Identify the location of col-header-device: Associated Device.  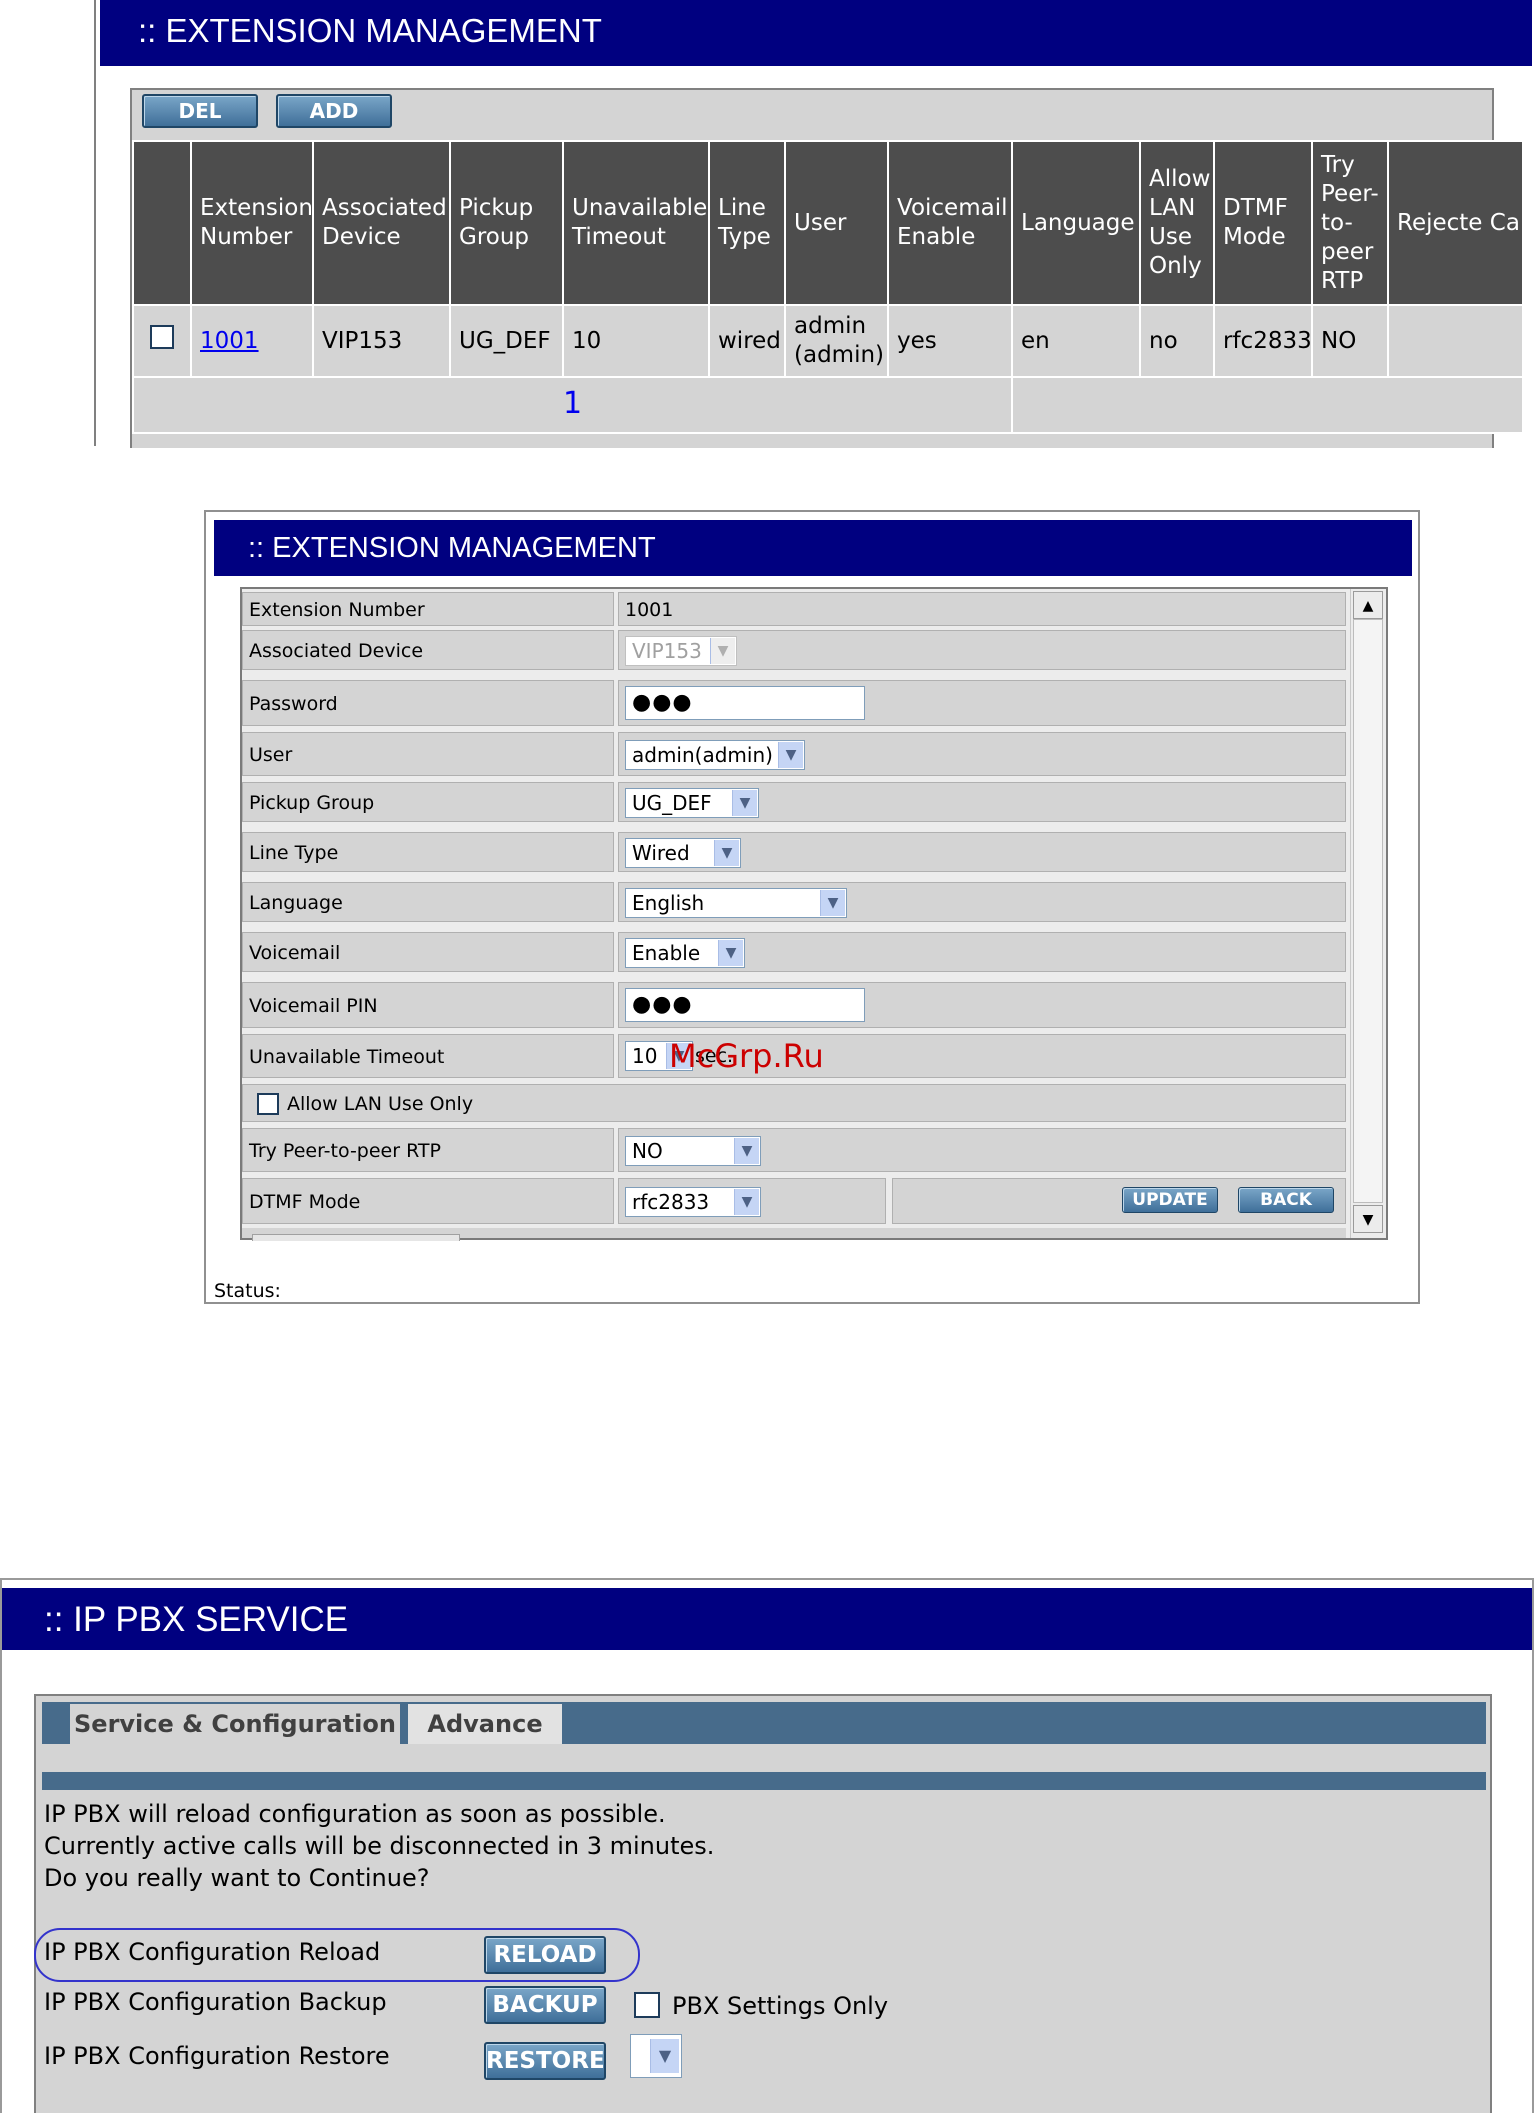
(381, 223).